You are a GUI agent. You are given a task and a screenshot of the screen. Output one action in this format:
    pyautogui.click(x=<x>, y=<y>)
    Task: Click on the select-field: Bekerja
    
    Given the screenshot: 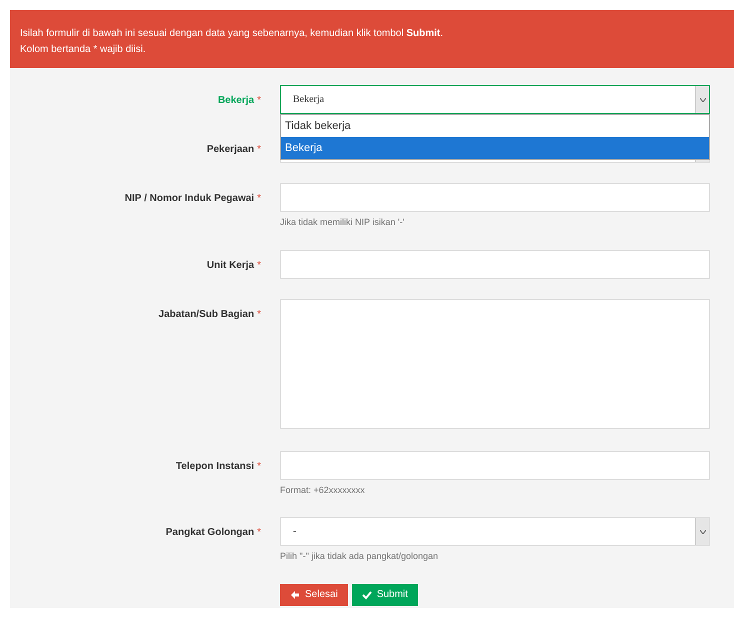 What is the action you would take?
    pyautogui.click(x=495, y=99)
    